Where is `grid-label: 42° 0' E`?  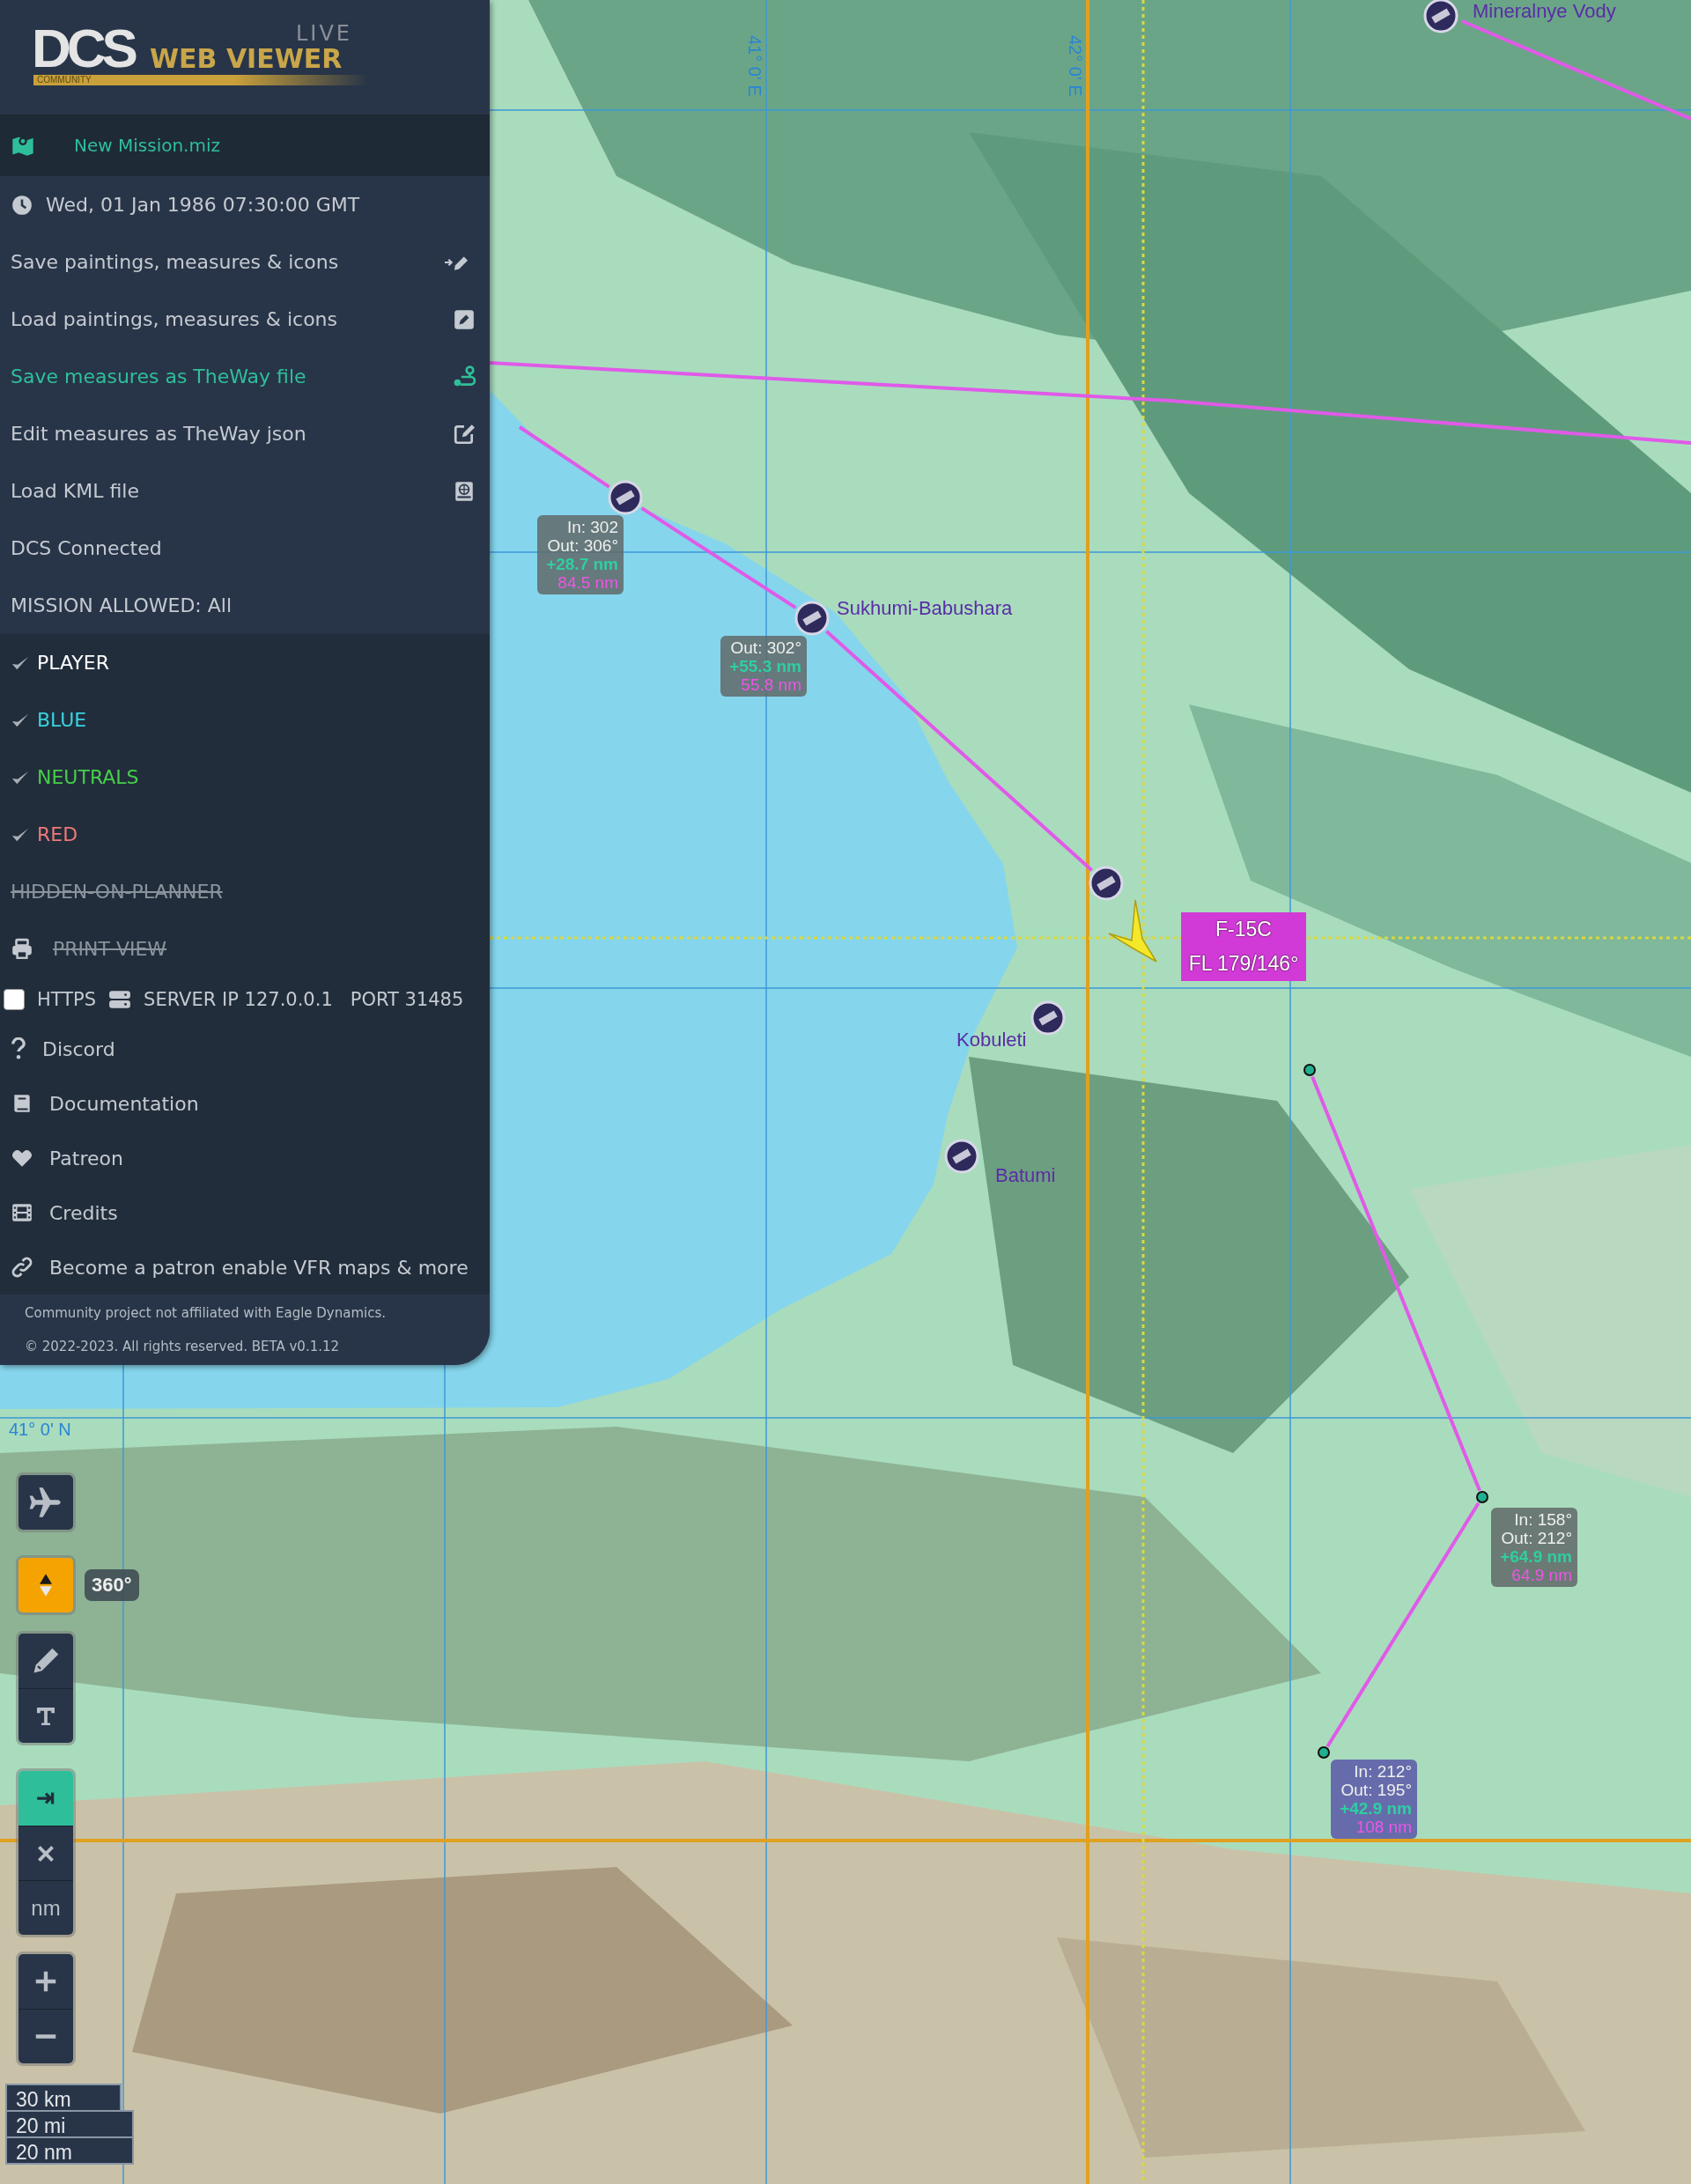
grid-label: 42° 0' E is located at coordinates (1075, 66).